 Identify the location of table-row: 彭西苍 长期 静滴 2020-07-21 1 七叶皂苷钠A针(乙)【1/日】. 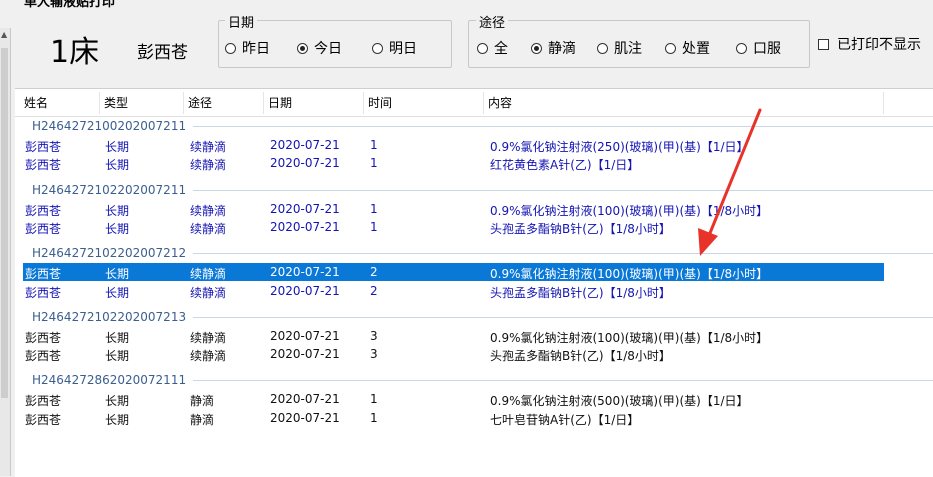
(453, 418).